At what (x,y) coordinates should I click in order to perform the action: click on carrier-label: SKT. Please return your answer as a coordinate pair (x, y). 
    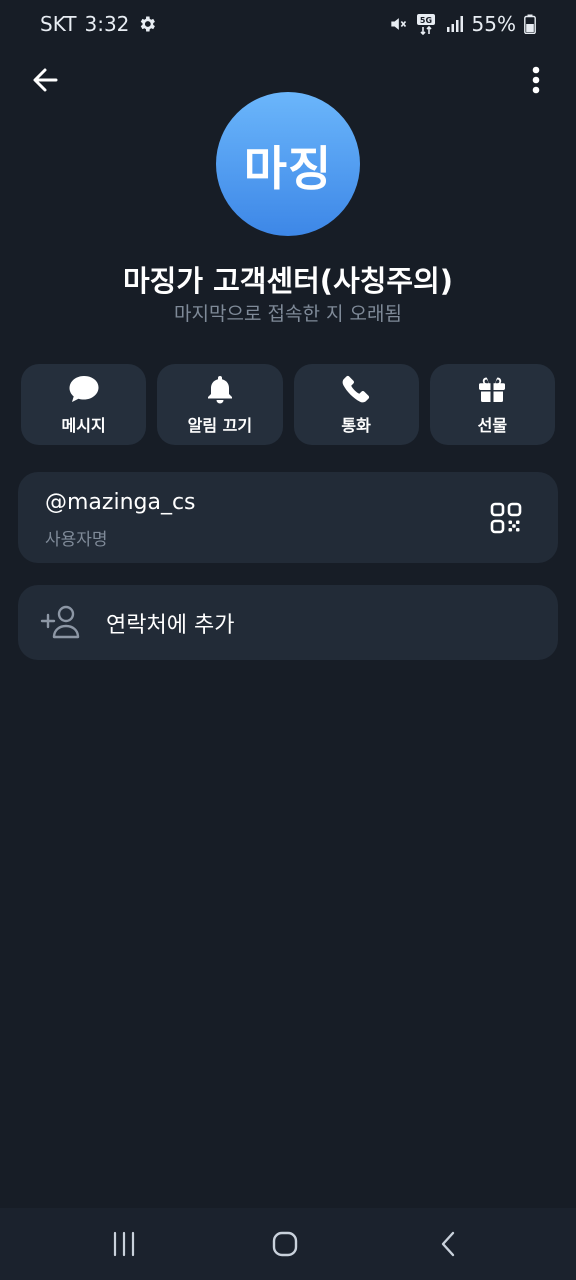
    Looking at the image, I should click on (58, 24).